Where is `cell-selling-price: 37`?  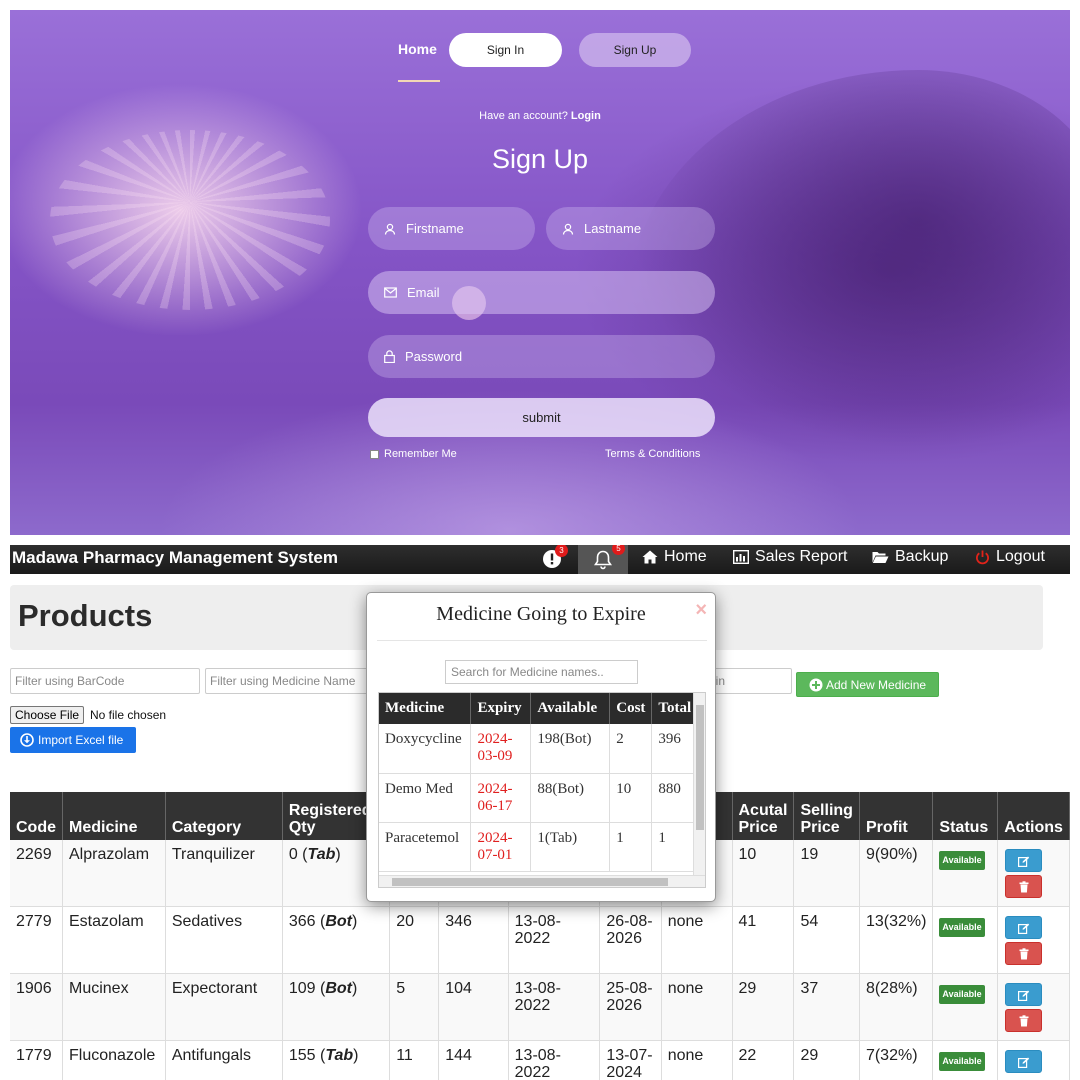 cell-selling-price: 37 is located at coordinates (826, 1007).